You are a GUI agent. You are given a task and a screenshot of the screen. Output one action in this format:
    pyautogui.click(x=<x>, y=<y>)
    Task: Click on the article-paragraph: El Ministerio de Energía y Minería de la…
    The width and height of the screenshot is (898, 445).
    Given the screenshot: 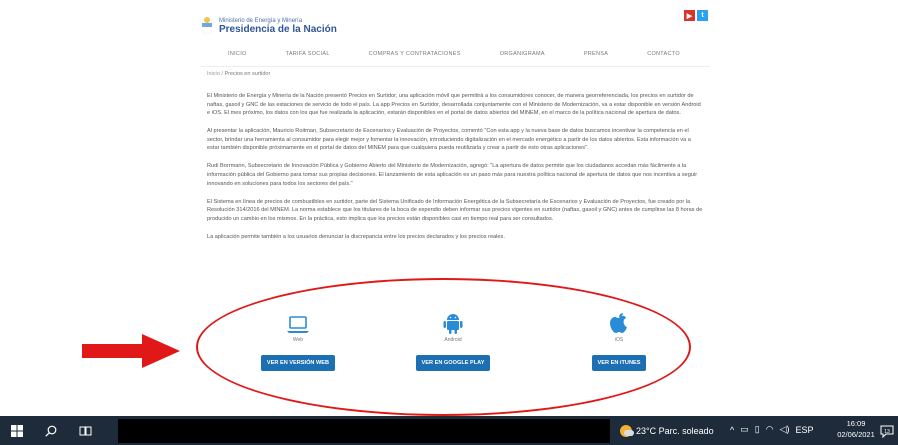 What is the action you would take?
    pyautogui.click(x=454, y=105)
    